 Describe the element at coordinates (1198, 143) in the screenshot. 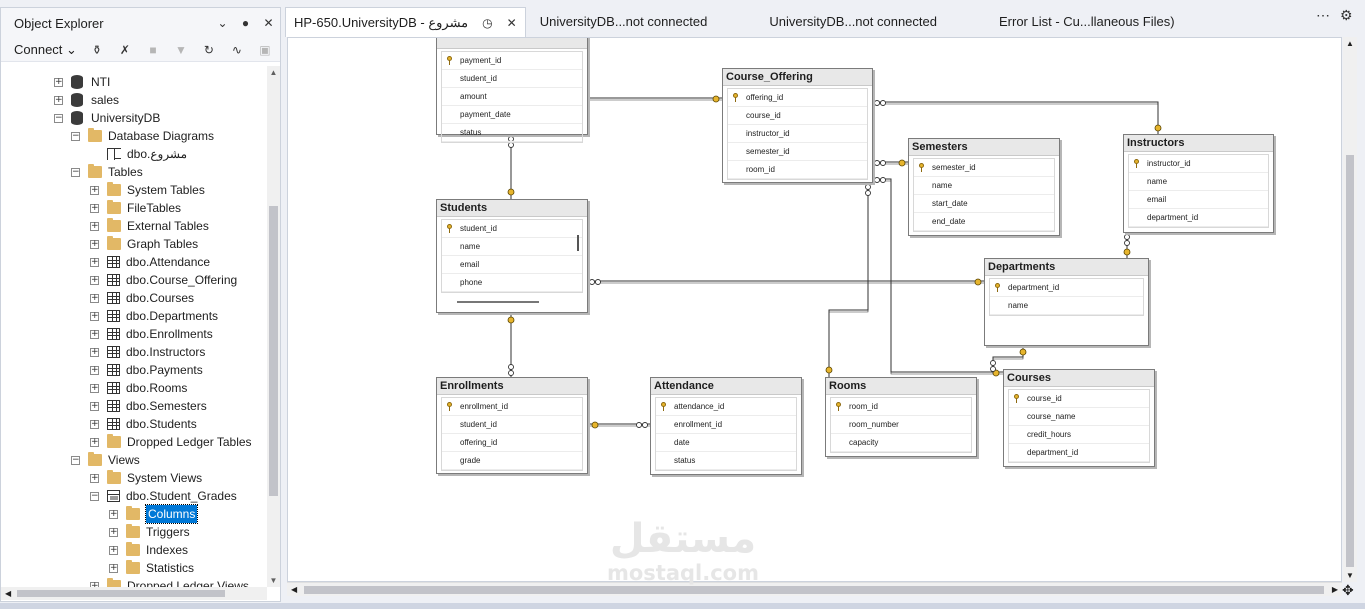

I see `table-title: Instructors` at that location.